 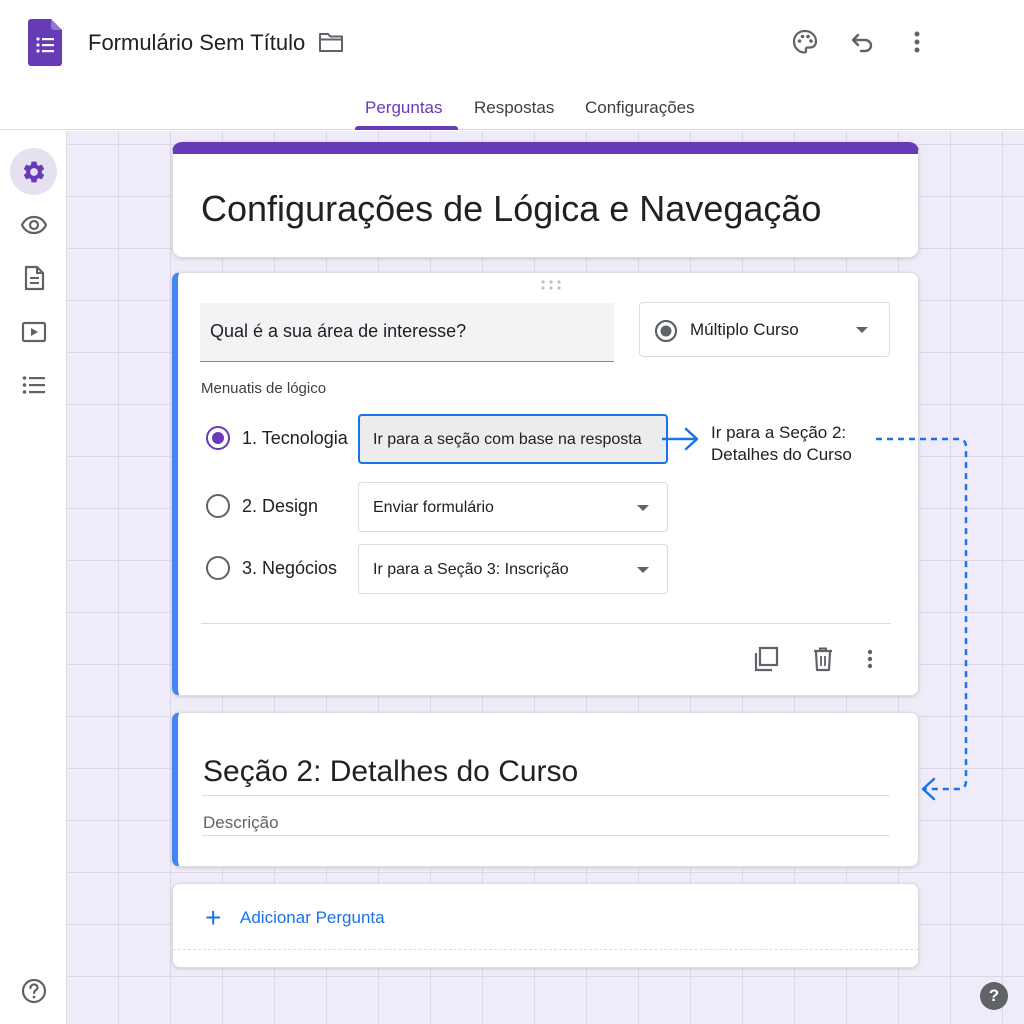 I want to click on delete-button, so click(x=823, y=659).